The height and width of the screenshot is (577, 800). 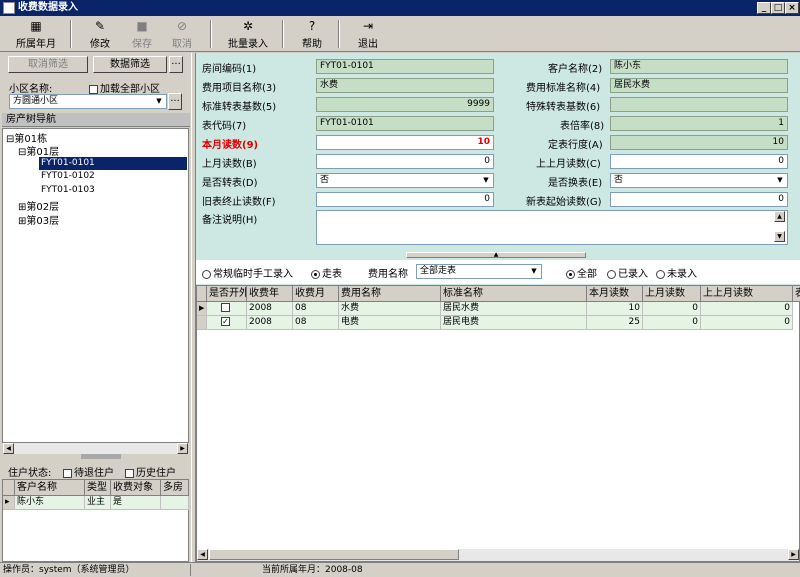 I want to click on grid-cell: 陈小东, so click(x=50, y=503).